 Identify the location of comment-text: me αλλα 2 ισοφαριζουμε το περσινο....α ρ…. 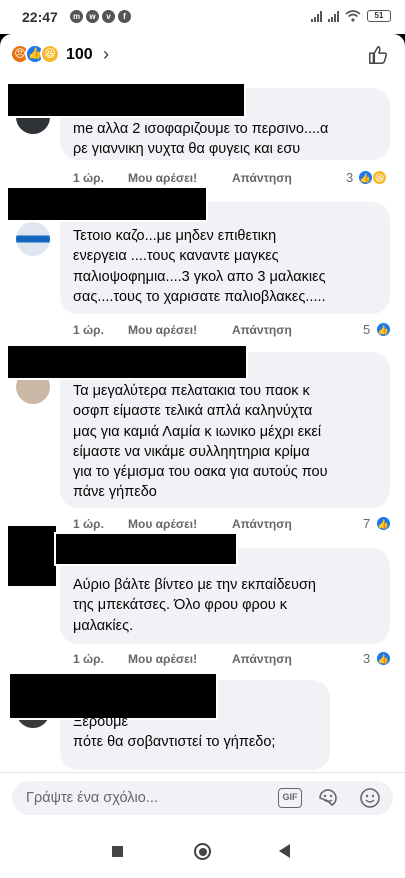
(201, 139).